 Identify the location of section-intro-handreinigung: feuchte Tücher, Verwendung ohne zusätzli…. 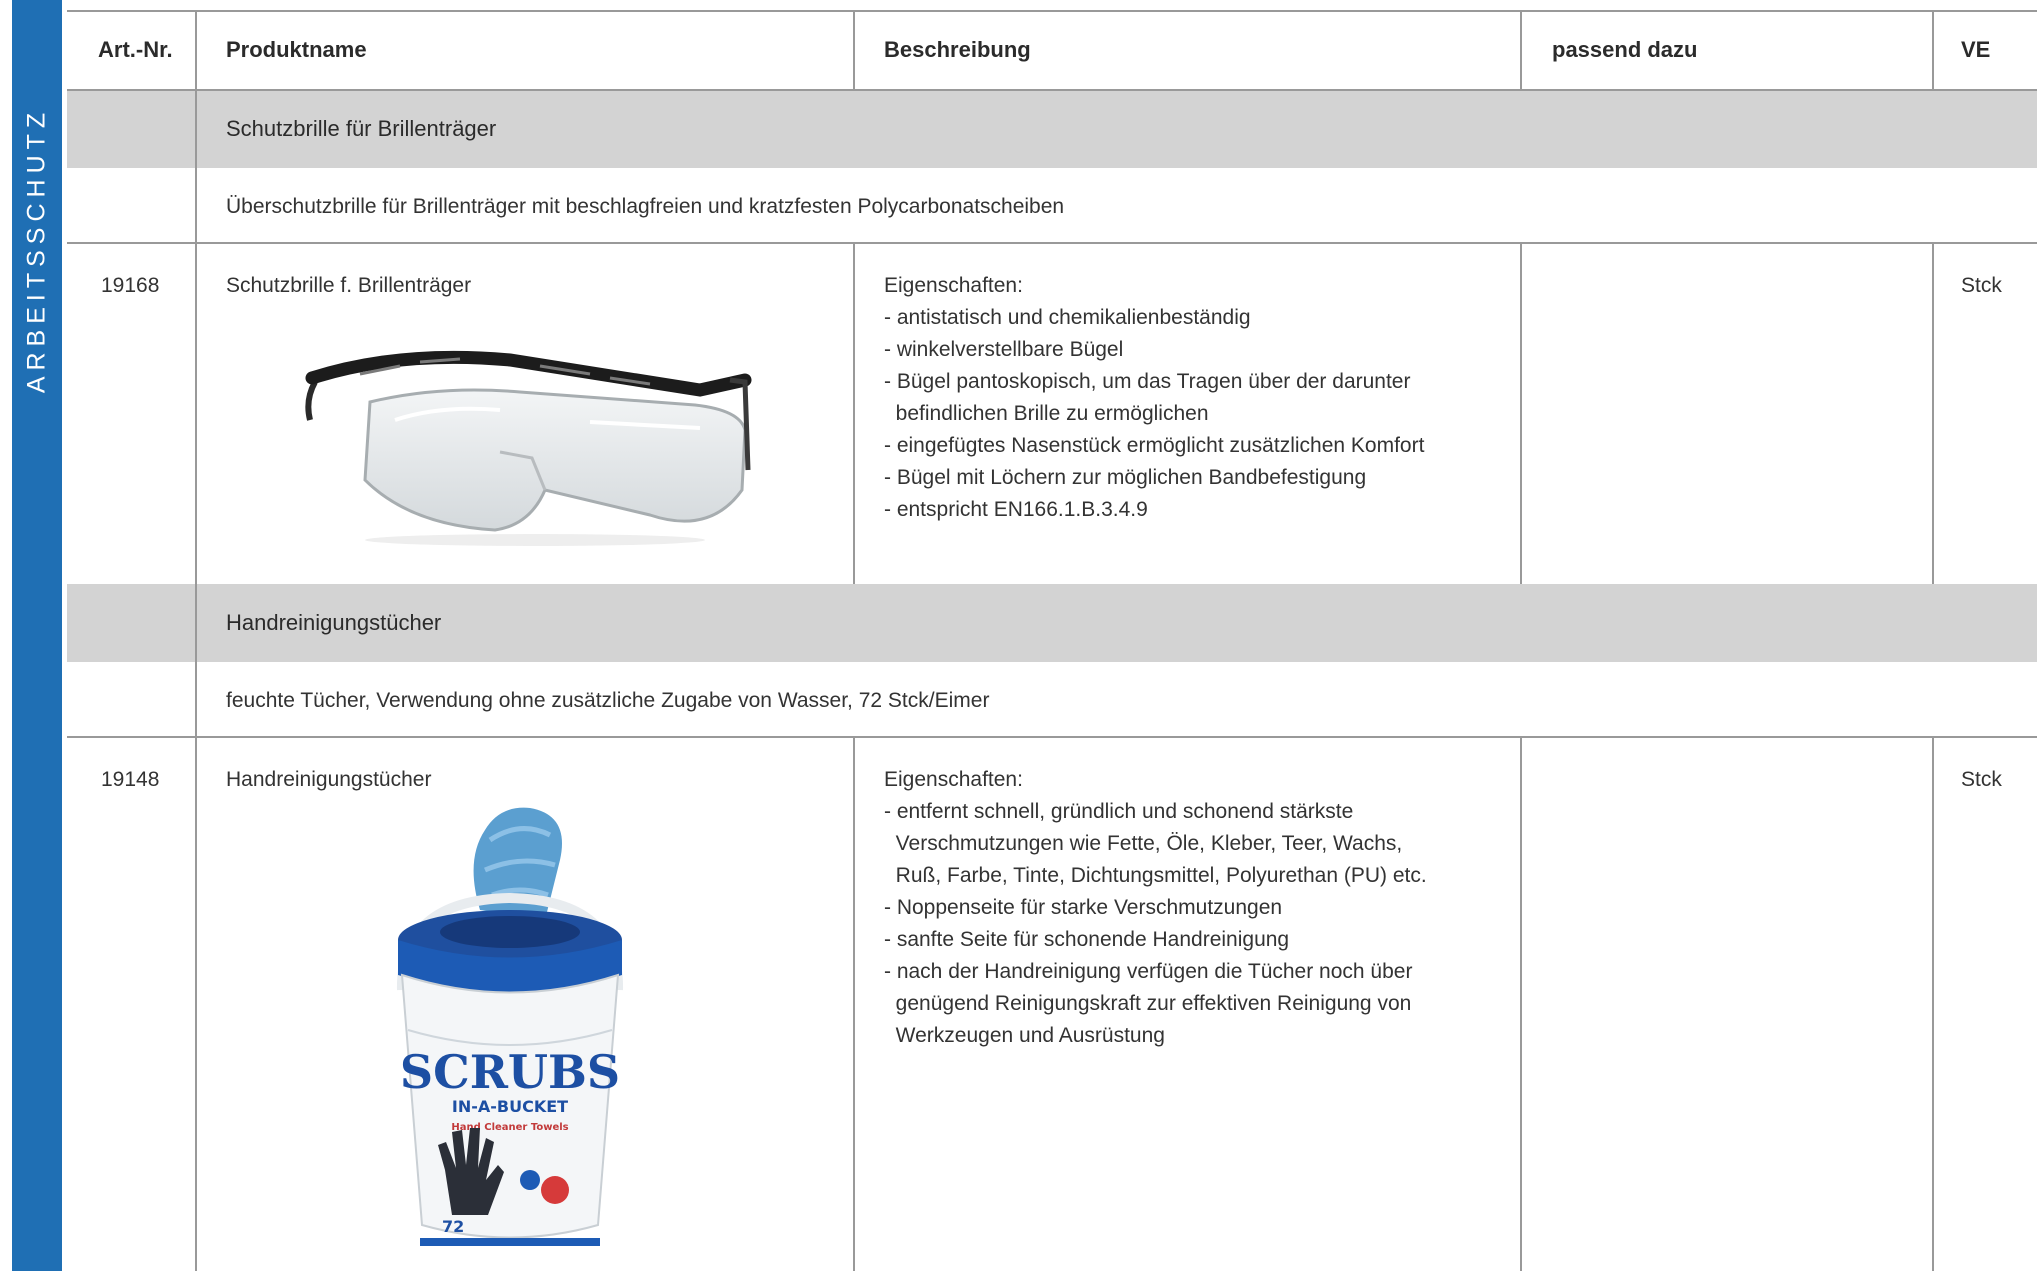
(608, 700).